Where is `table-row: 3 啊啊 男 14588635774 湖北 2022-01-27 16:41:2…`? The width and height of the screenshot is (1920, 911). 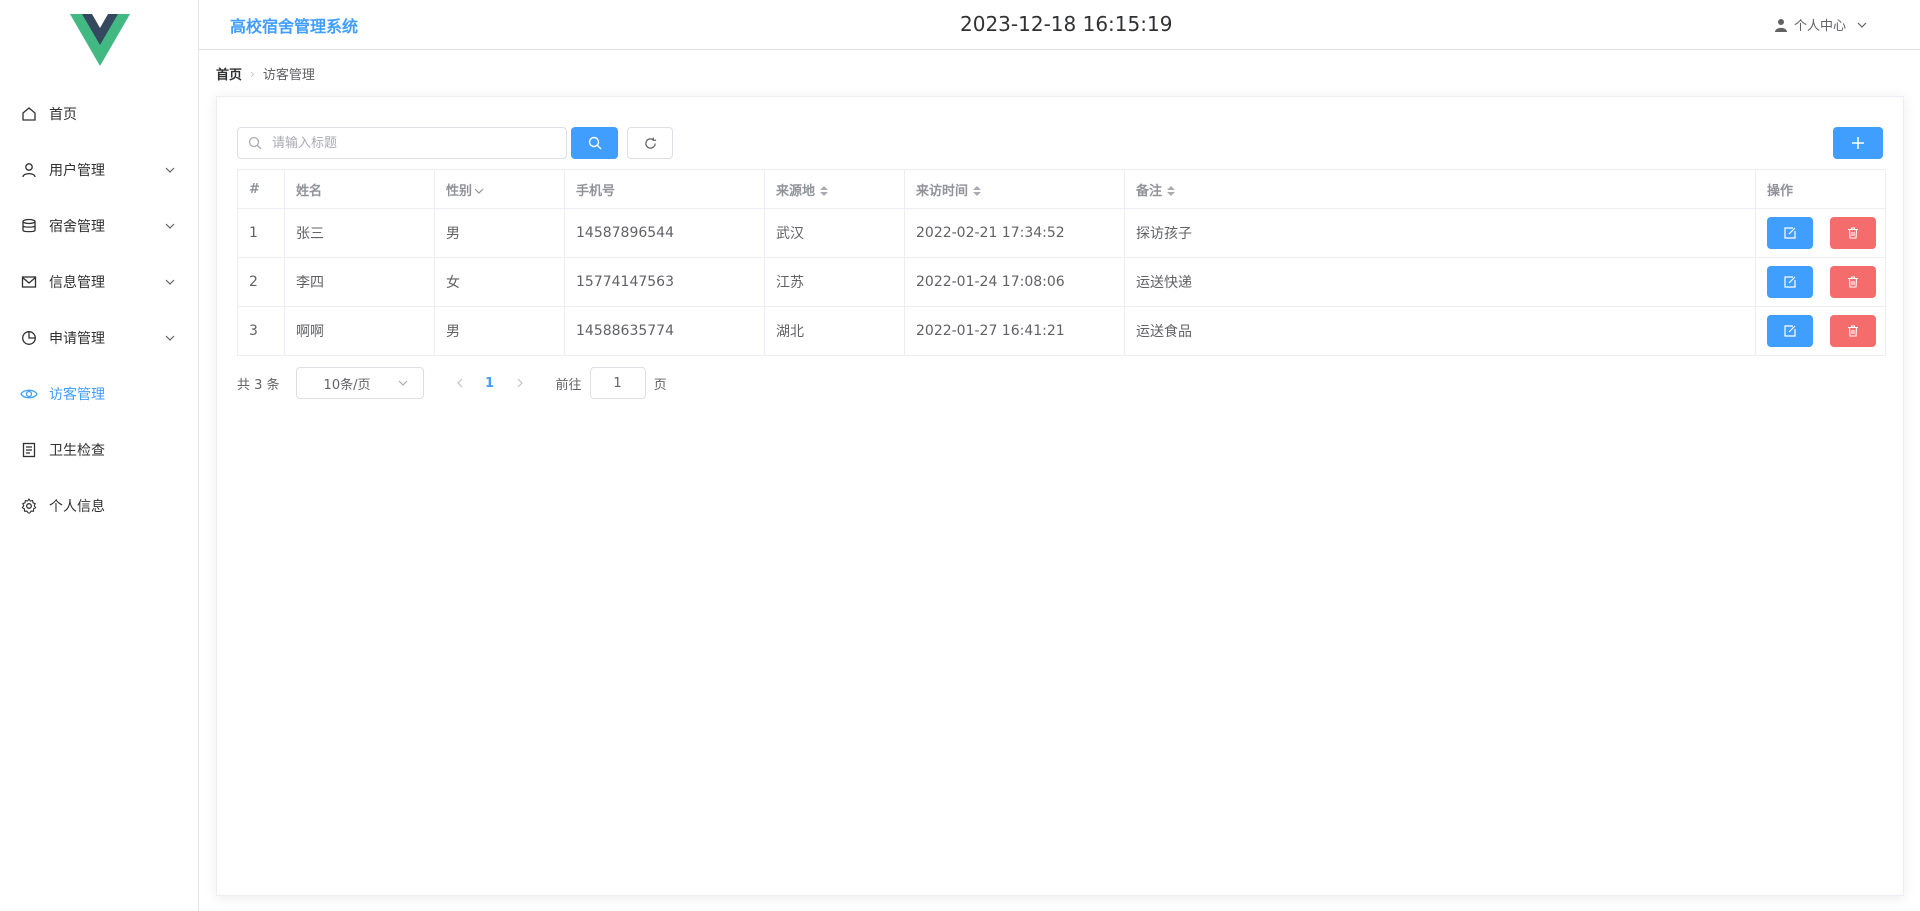
table-row: 3 啊啊 男 14588635774 湖北 2022-01-27 16:41:2… is located at coordinates (1061, 331).